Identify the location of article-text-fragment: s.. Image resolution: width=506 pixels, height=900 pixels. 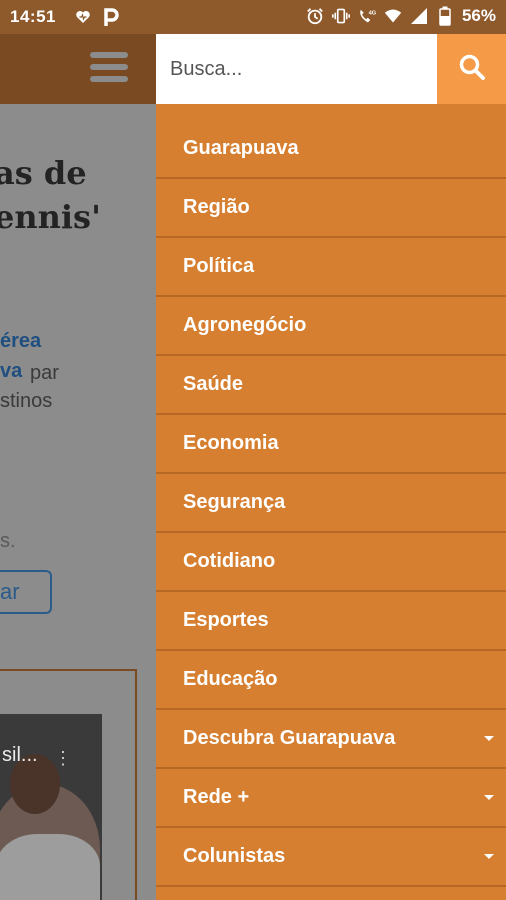
(8, 541).